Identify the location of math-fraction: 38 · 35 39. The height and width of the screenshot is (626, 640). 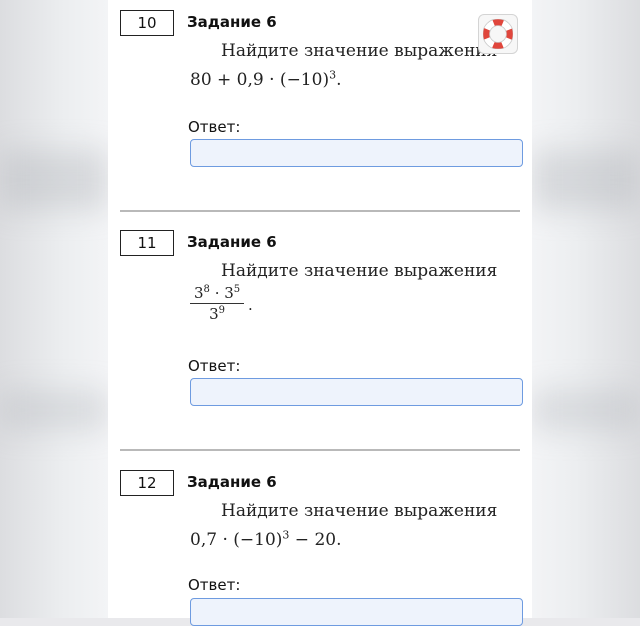
(217, 303).